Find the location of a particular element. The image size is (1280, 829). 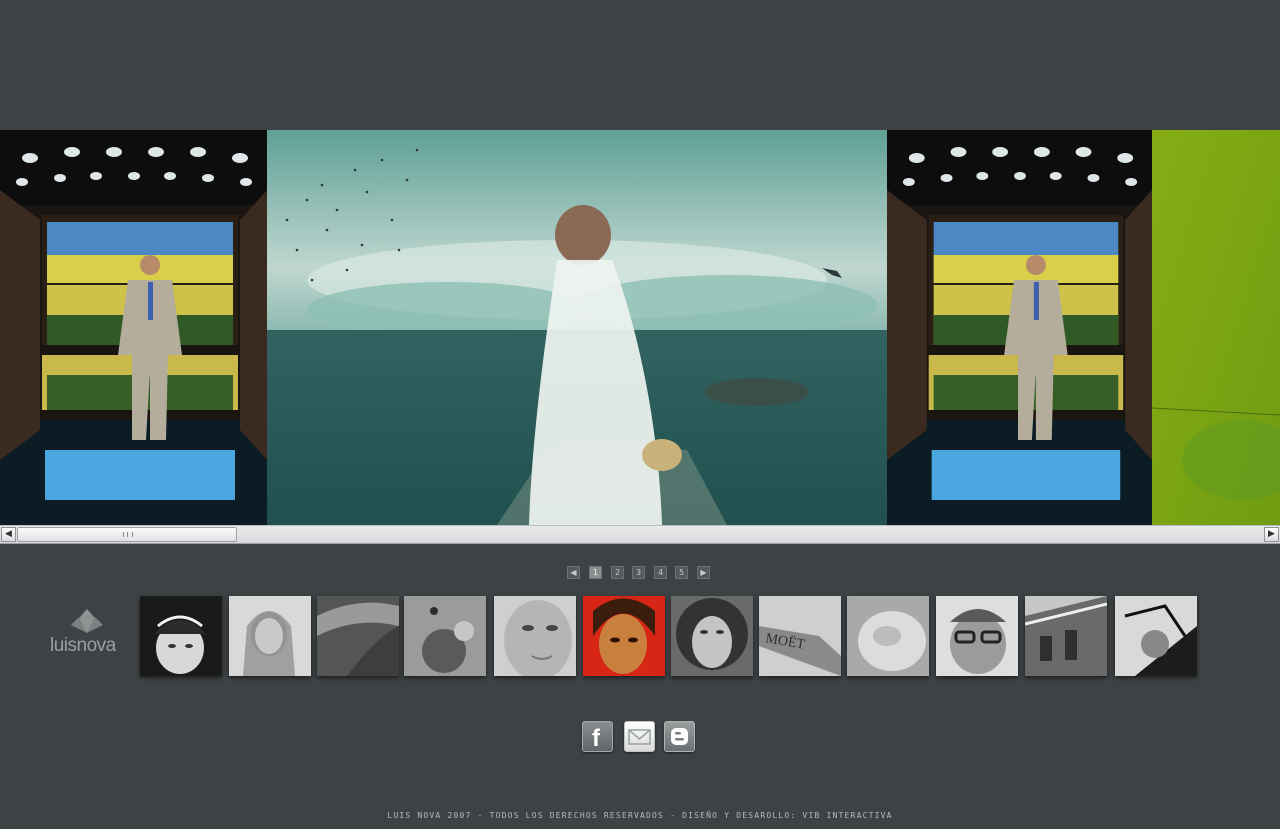

blogger-button is located at coordinates (679, 736).